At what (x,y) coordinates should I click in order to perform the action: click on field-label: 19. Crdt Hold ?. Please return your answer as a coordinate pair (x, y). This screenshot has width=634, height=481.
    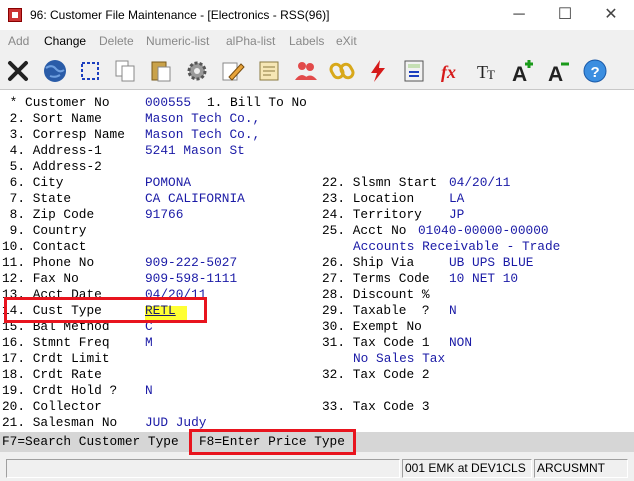
    Looking at the image, I should click on (60, 390).